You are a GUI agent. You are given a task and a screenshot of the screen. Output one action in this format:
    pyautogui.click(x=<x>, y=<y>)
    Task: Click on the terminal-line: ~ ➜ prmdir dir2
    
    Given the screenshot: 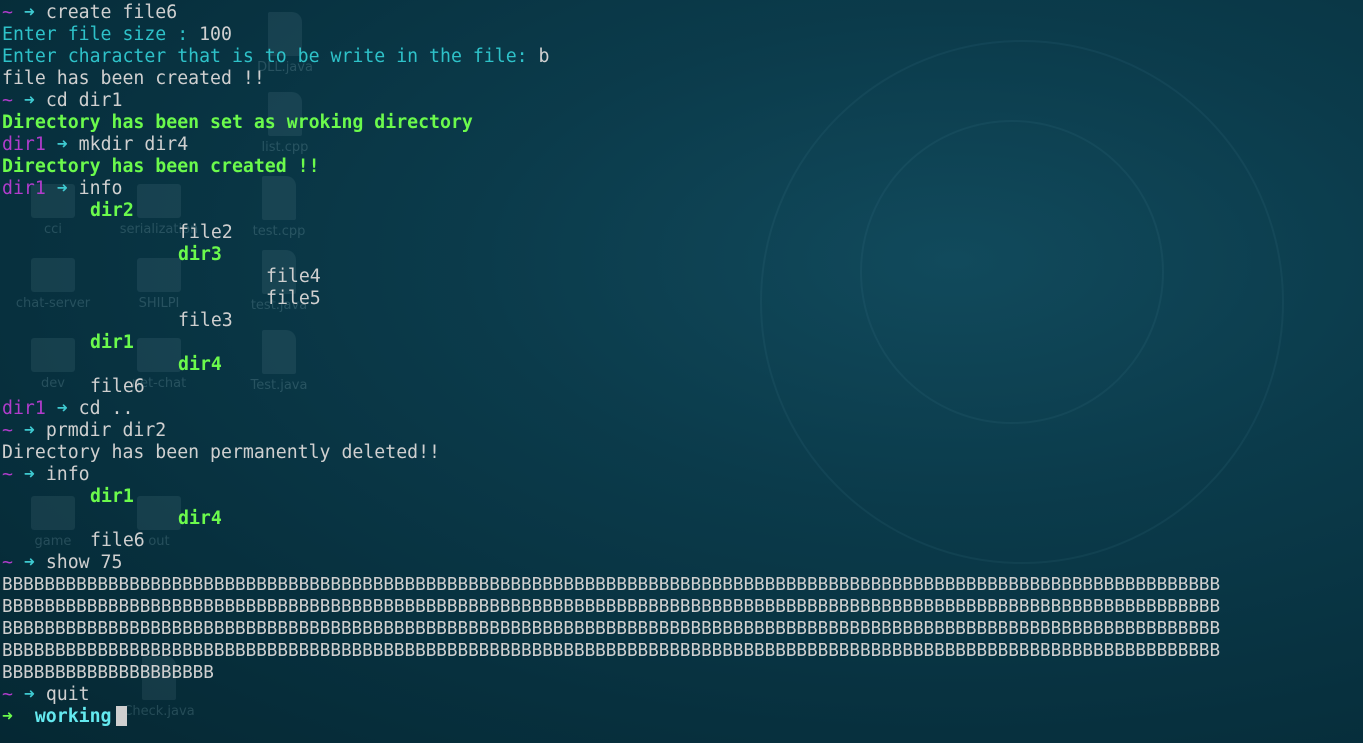 What is the action you would take?
    pyautogui.click(x=682, y=431)
    